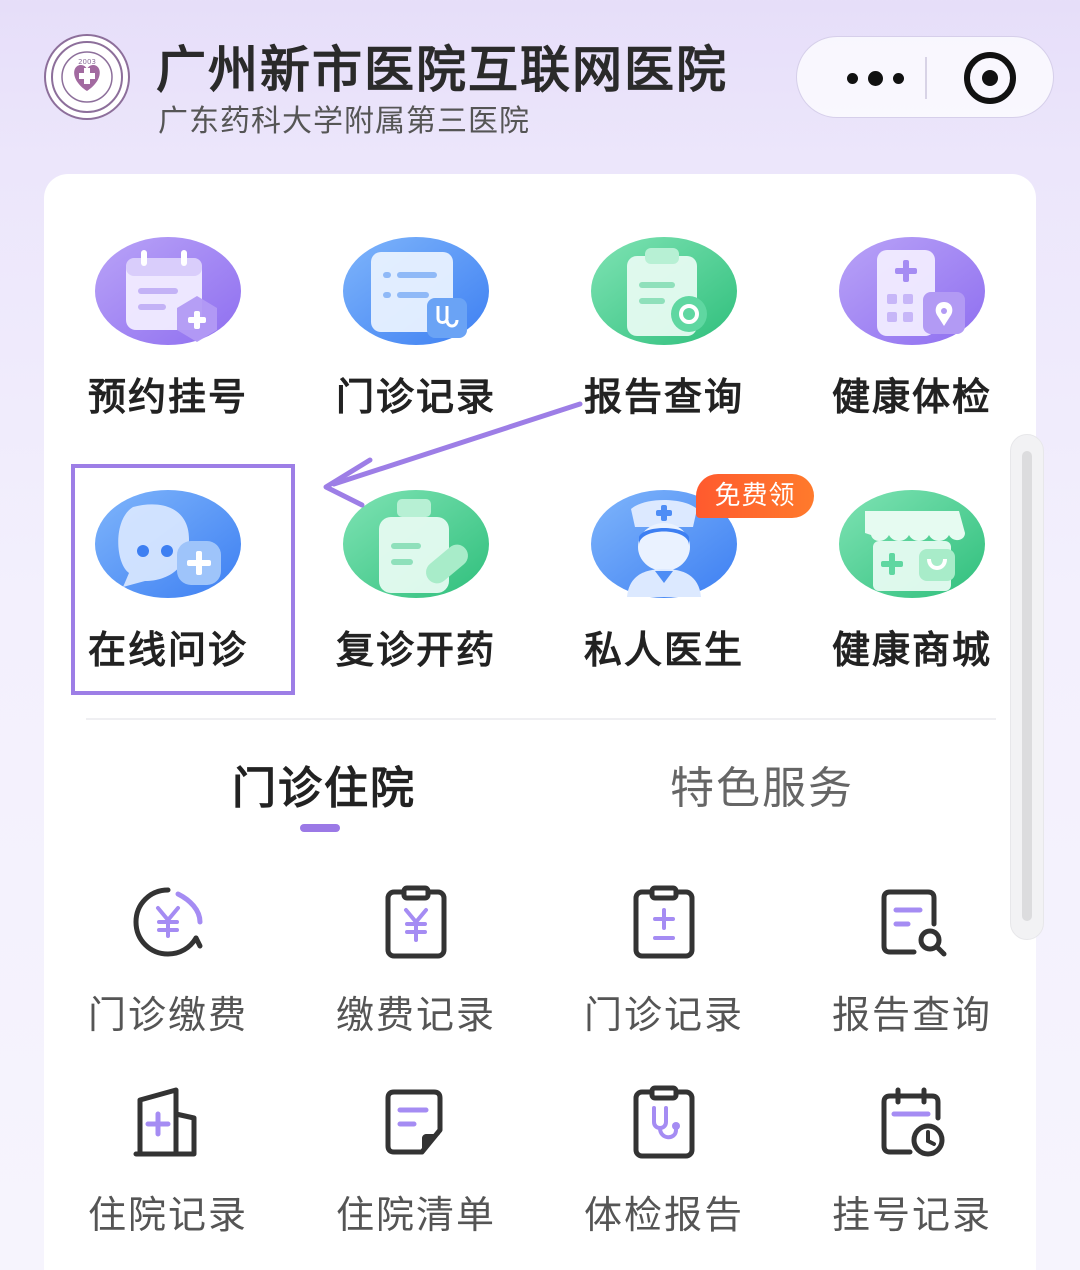 The height and width of the screenshot is (1270, 1080). I want to click on quick-service-report-query: 报告查询, so click(664, 328).